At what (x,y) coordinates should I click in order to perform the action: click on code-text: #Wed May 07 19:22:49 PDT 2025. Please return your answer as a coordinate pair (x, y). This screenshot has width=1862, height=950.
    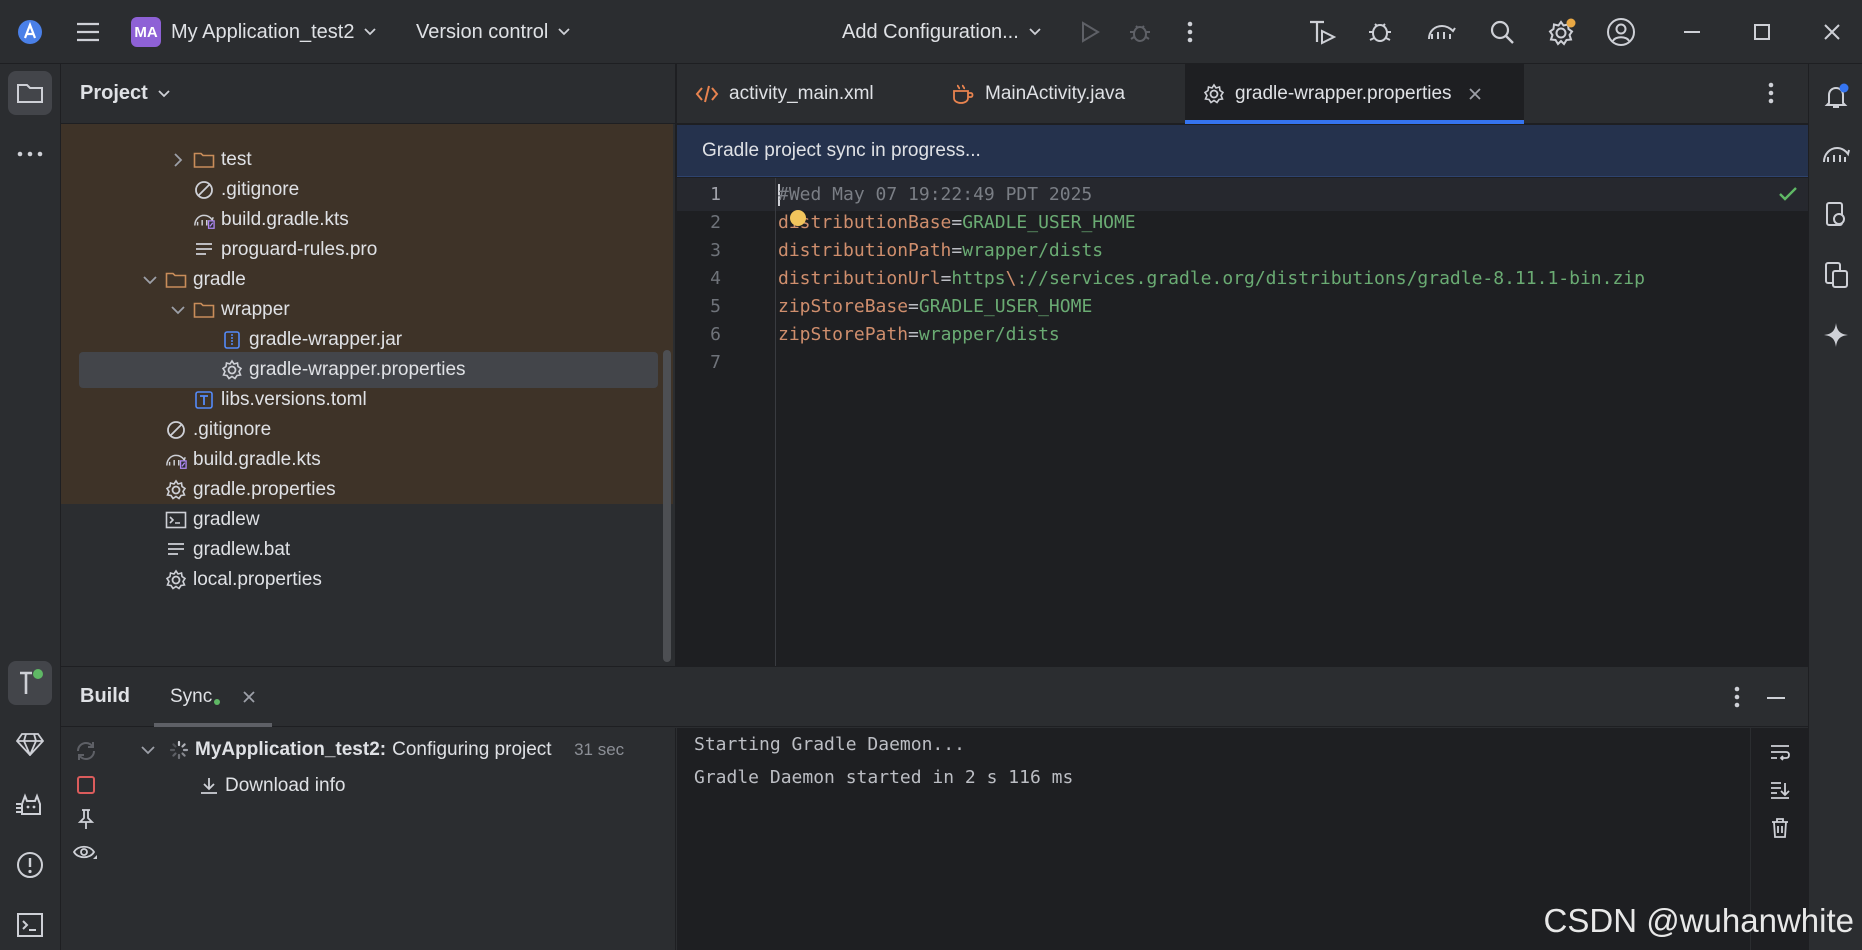
    Looking at the image, I should click on (935, 194).